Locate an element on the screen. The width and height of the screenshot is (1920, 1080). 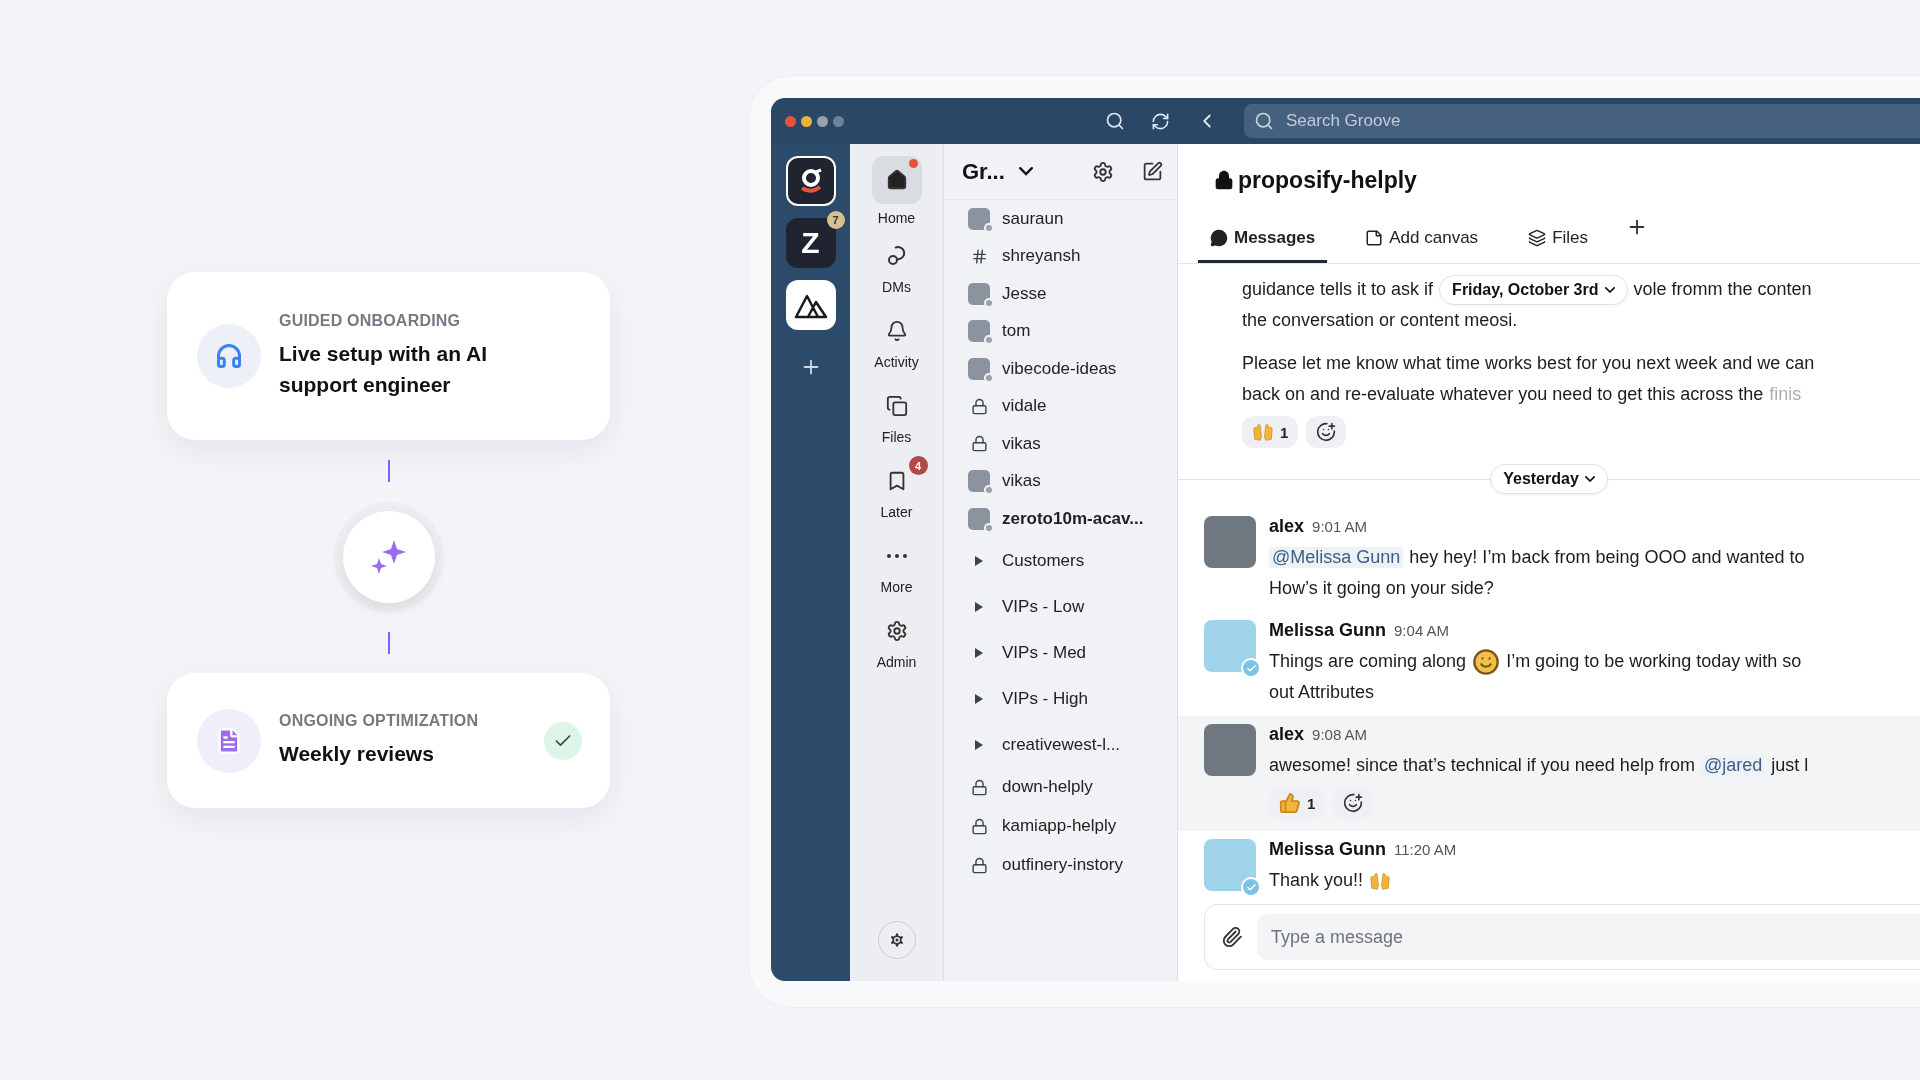
message-text: Please let me know what time works best for you next week and we can is located at coordinates (1528, 363).